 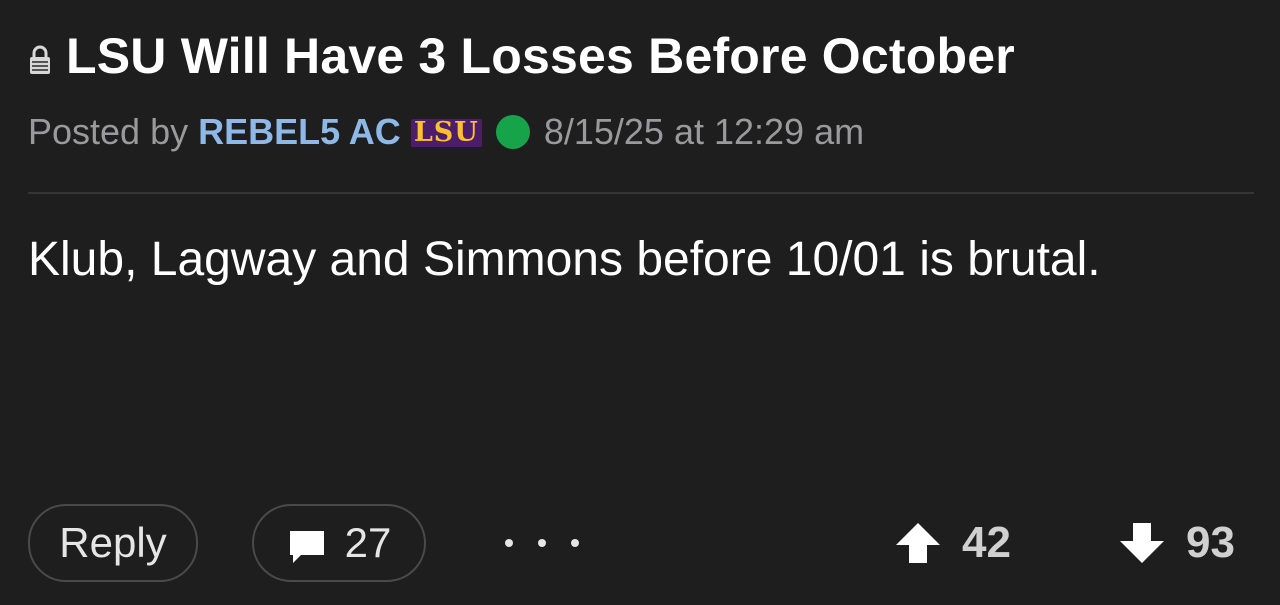 I want to click on divider, so click(x=641, y=193).